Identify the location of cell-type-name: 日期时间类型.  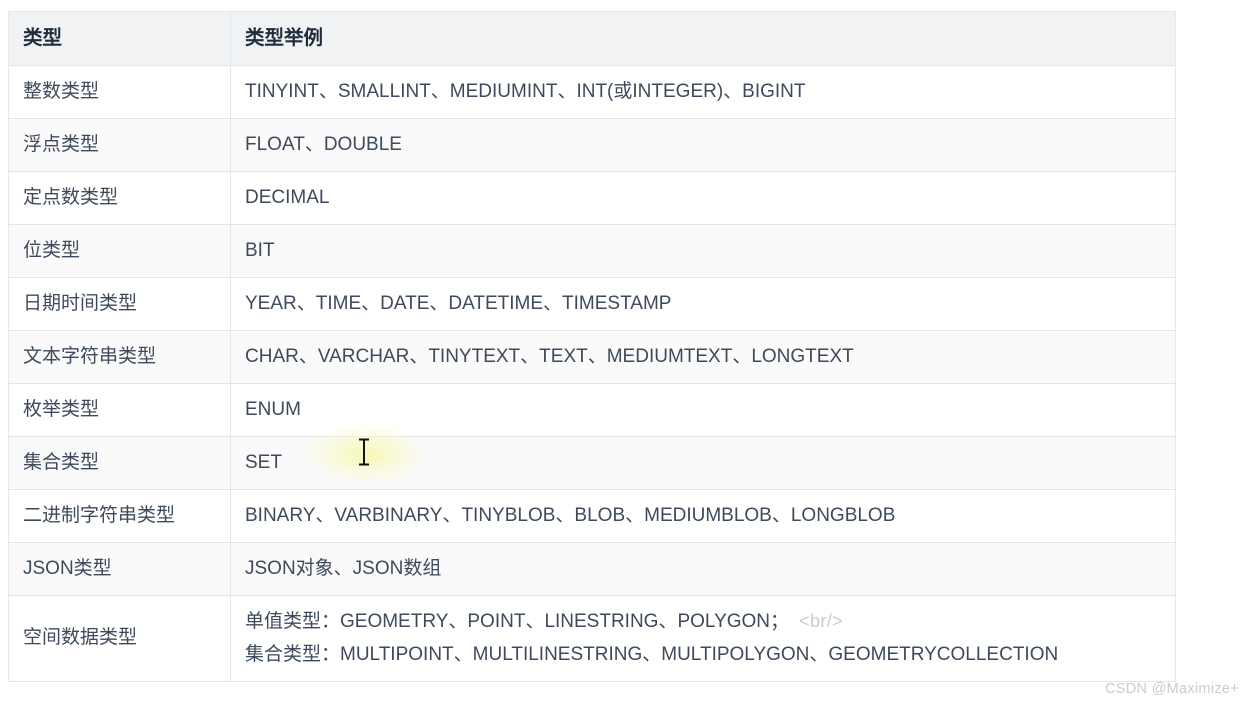
(119, 304).